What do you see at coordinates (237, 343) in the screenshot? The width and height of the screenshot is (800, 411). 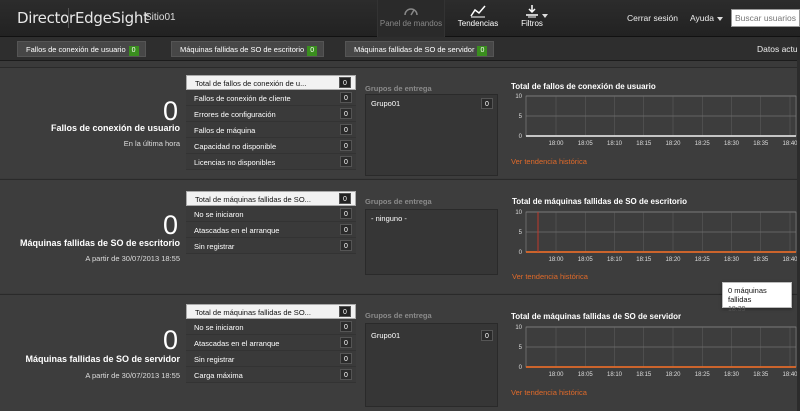 I see `list-item-label: Atascadas en el arranque` at bounding box center [237, 343].